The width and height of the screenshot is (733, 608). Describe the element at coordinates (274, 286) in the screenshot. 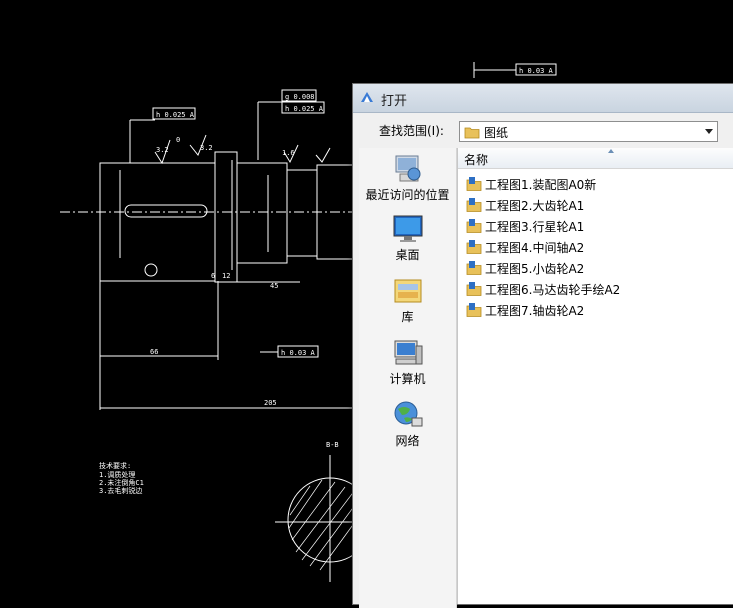

I see `dim-45: 45` at that location.